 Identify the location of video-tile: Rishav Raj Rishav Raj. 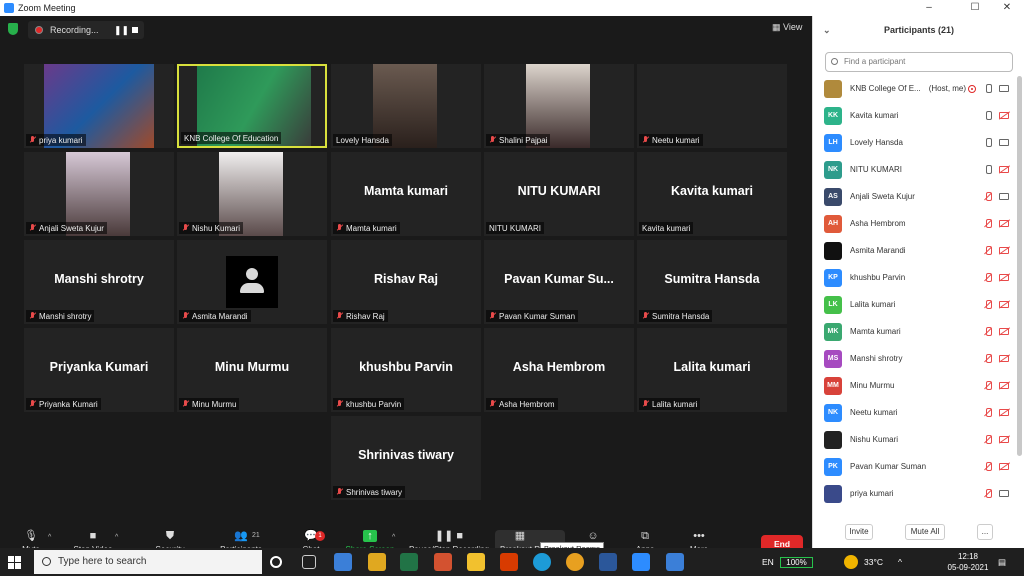
(406, 282).